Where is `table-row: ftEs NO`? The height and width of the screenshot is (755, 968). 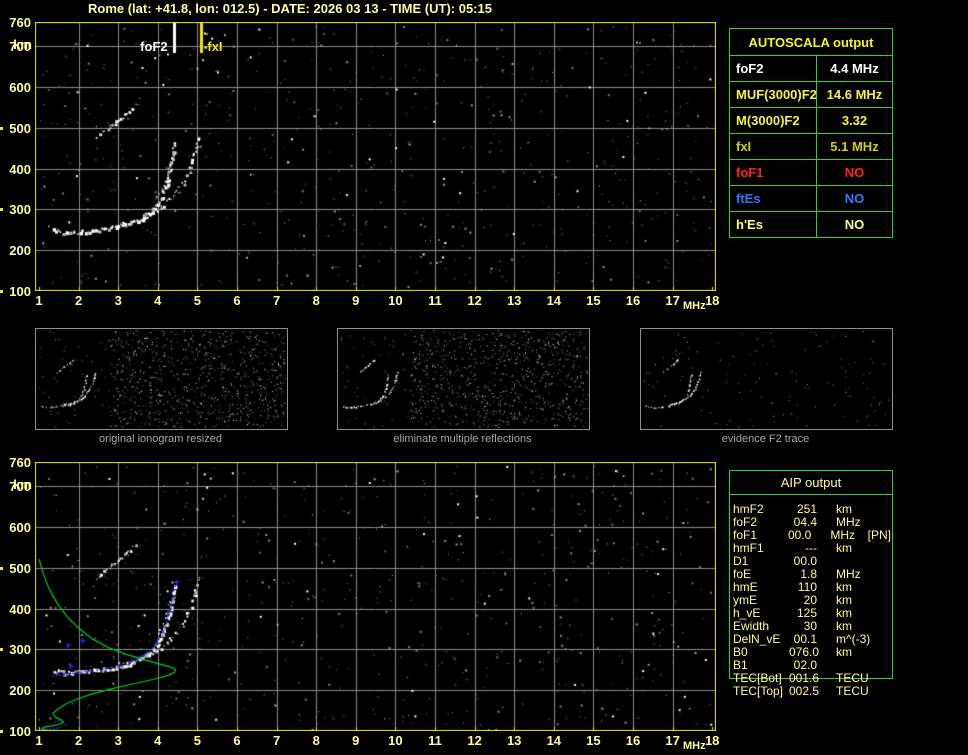
table-row: ftEs NO is located at coordinates (811, 199).